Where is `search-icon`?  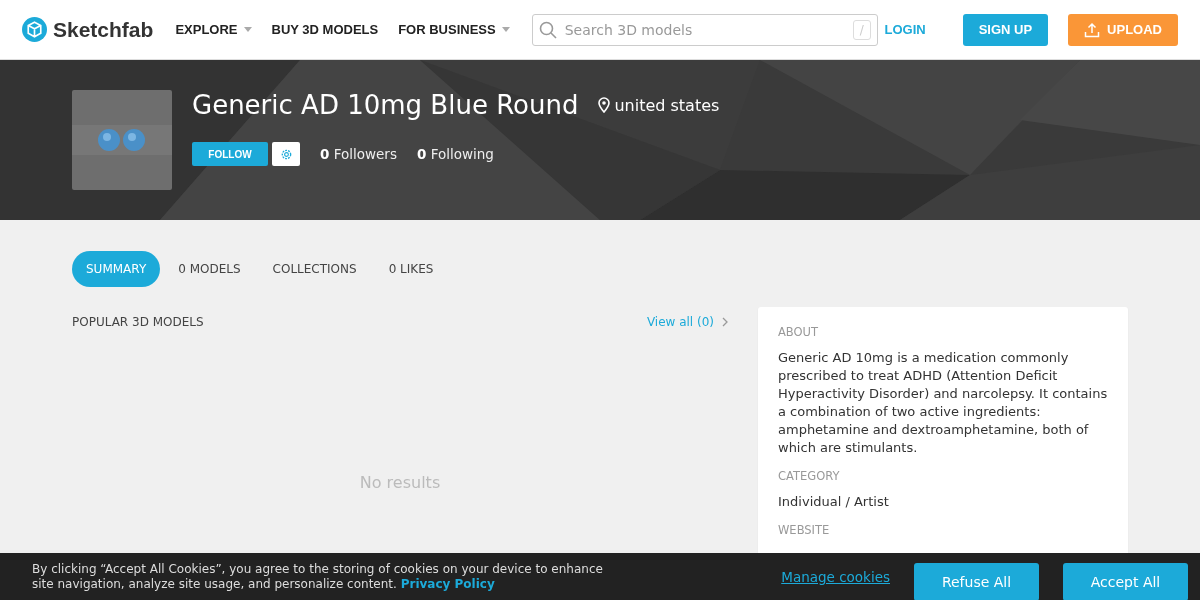 search-icon is located at coordinates (547, 29).